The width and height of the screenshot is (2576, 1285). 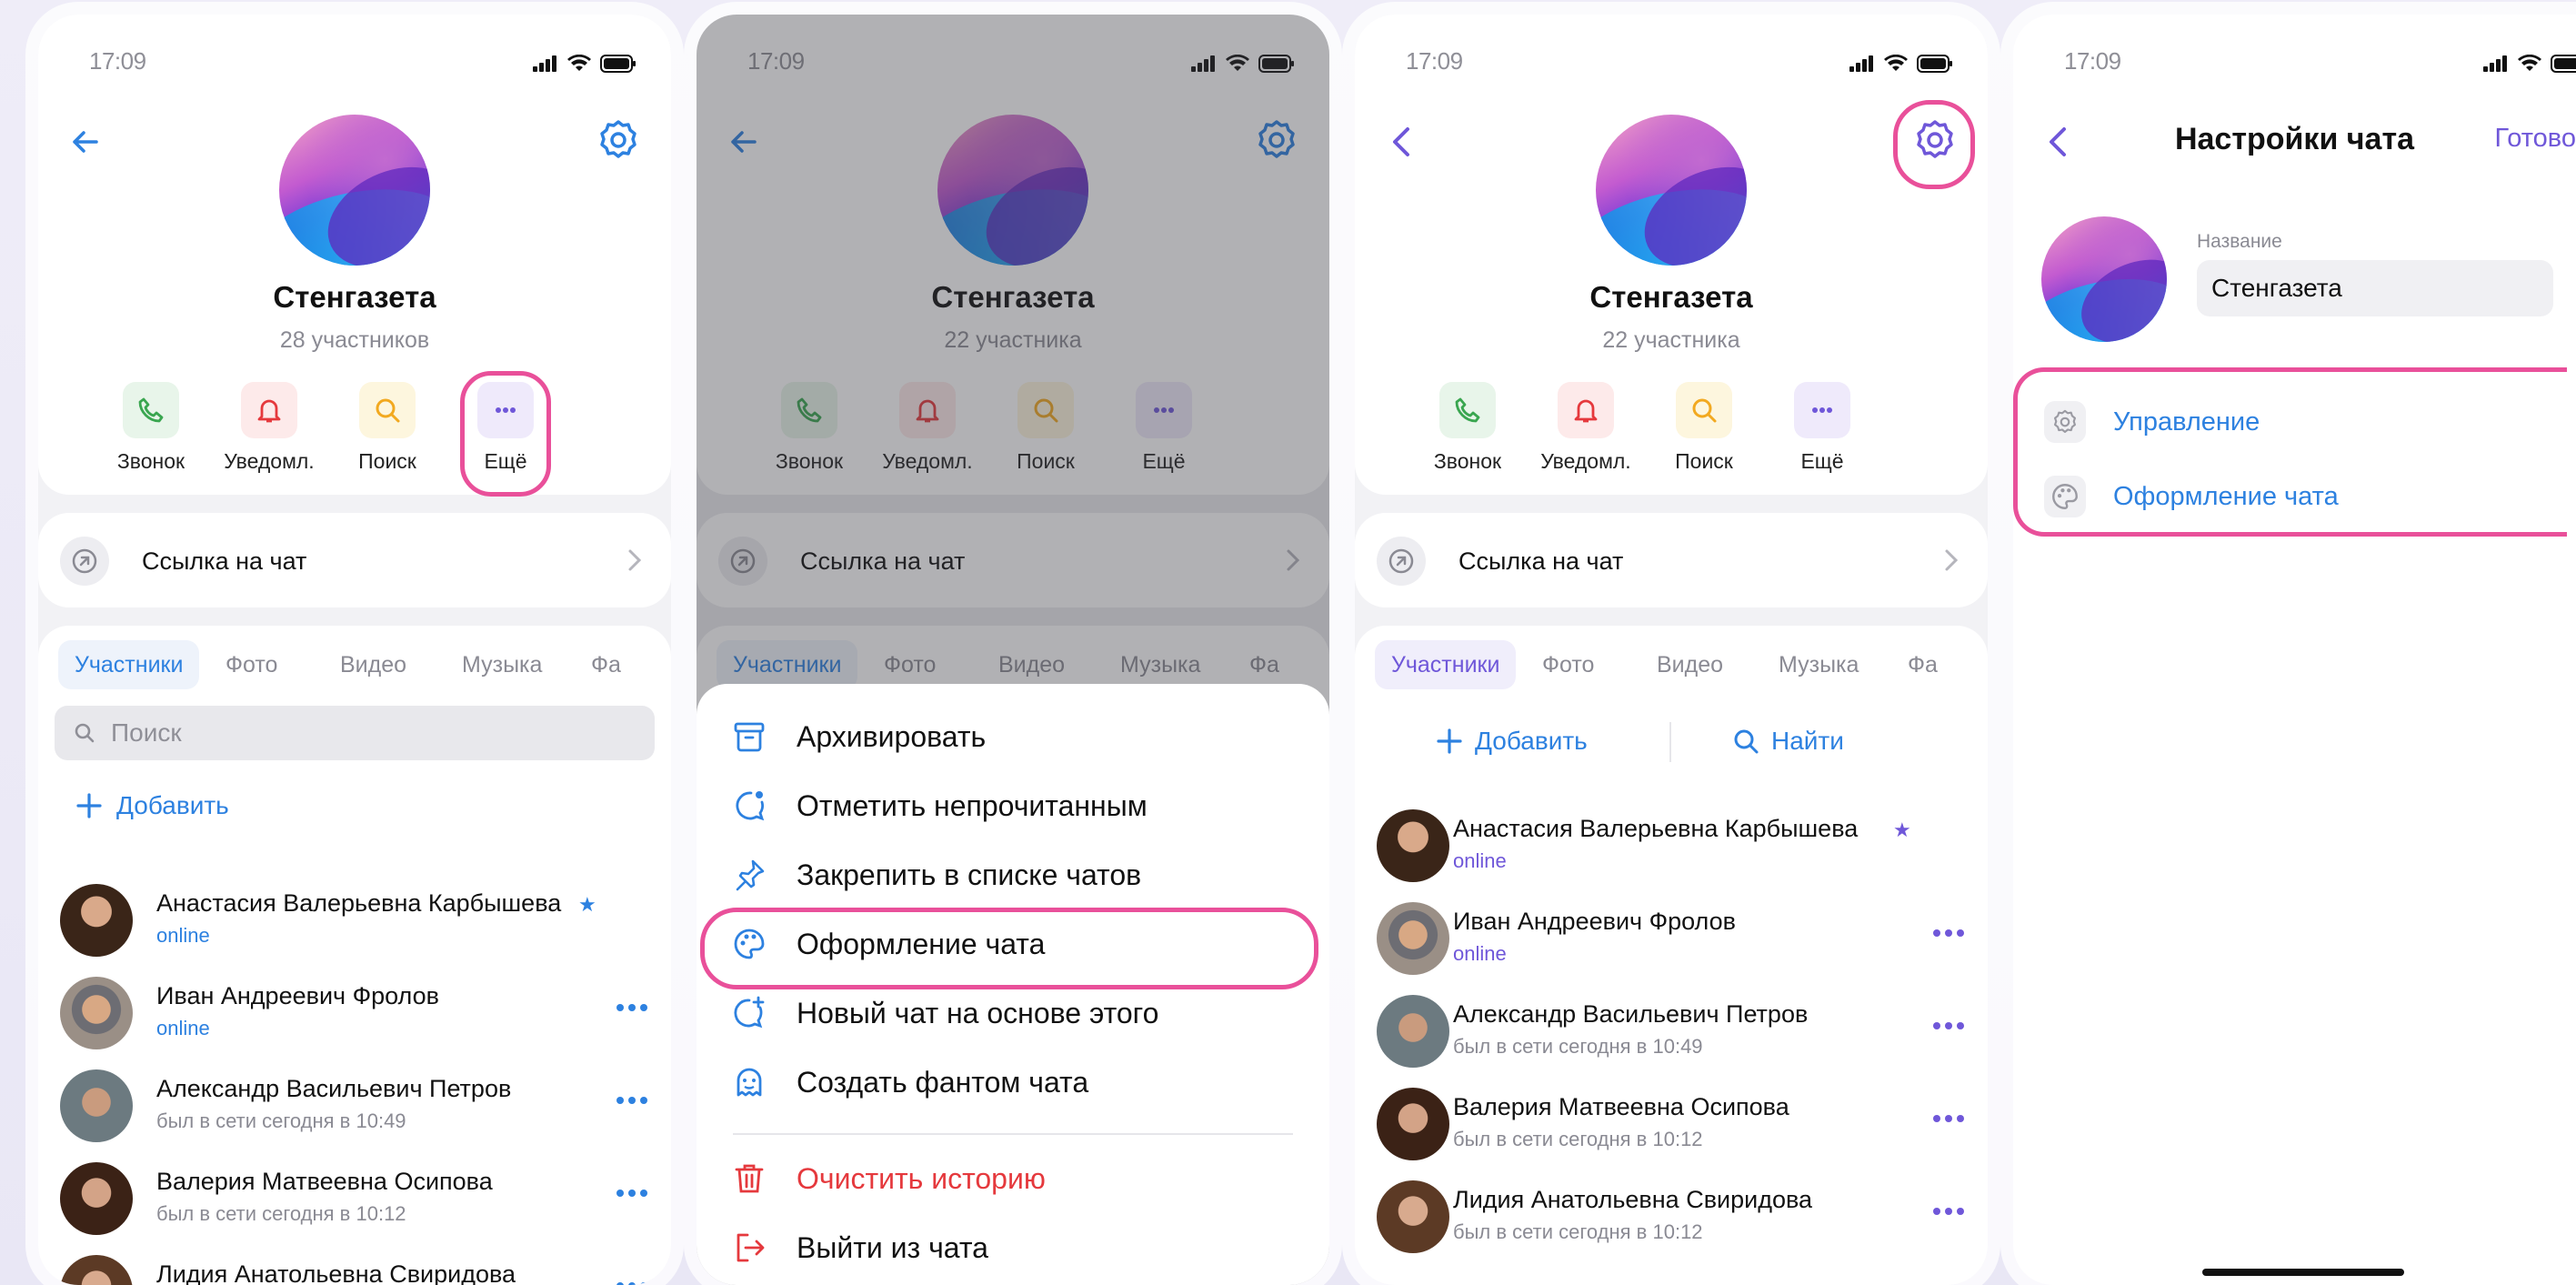 I want to click on member-name: Лидия Анатольевна Свиридова, so click(x=336, y=1272).